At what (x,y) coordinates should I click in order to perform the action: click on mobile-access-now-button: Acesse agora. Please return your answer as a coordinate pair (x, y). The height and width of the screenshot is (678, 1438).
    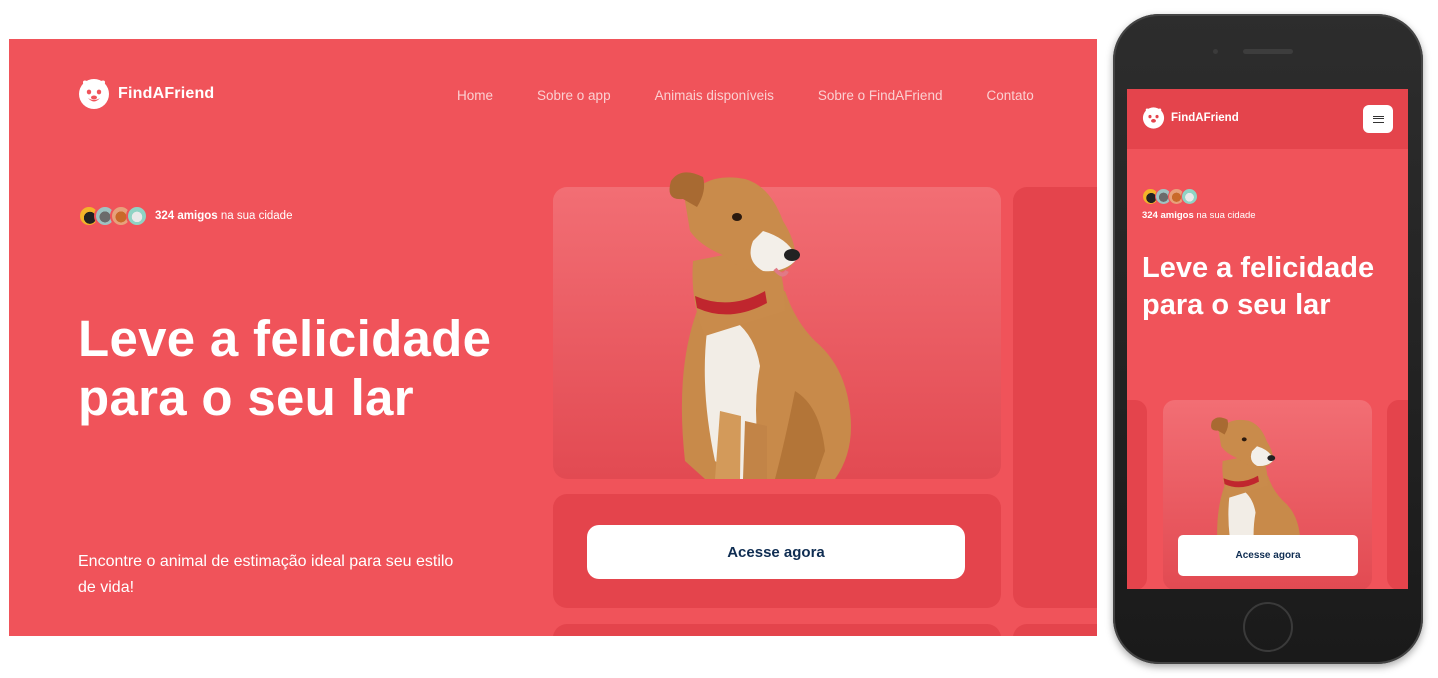
    Looking at the image, I should click on (1268, 555).